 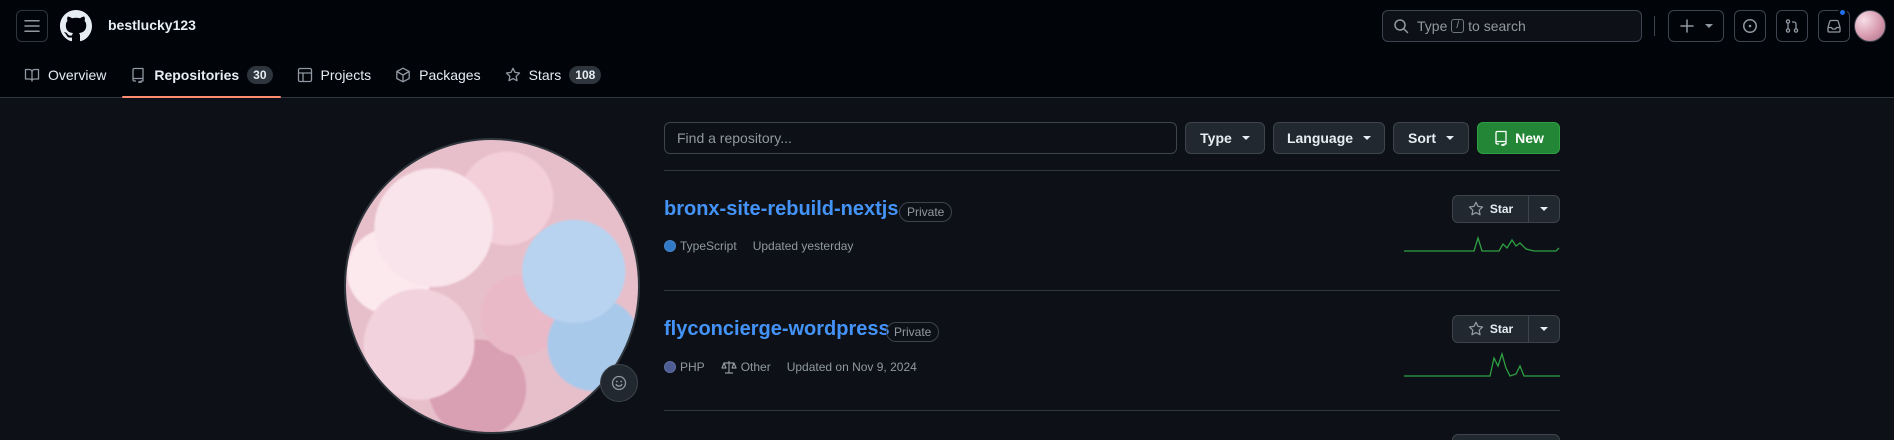 I want to click on issue-opened-icon, so click(x=1750, y=26).